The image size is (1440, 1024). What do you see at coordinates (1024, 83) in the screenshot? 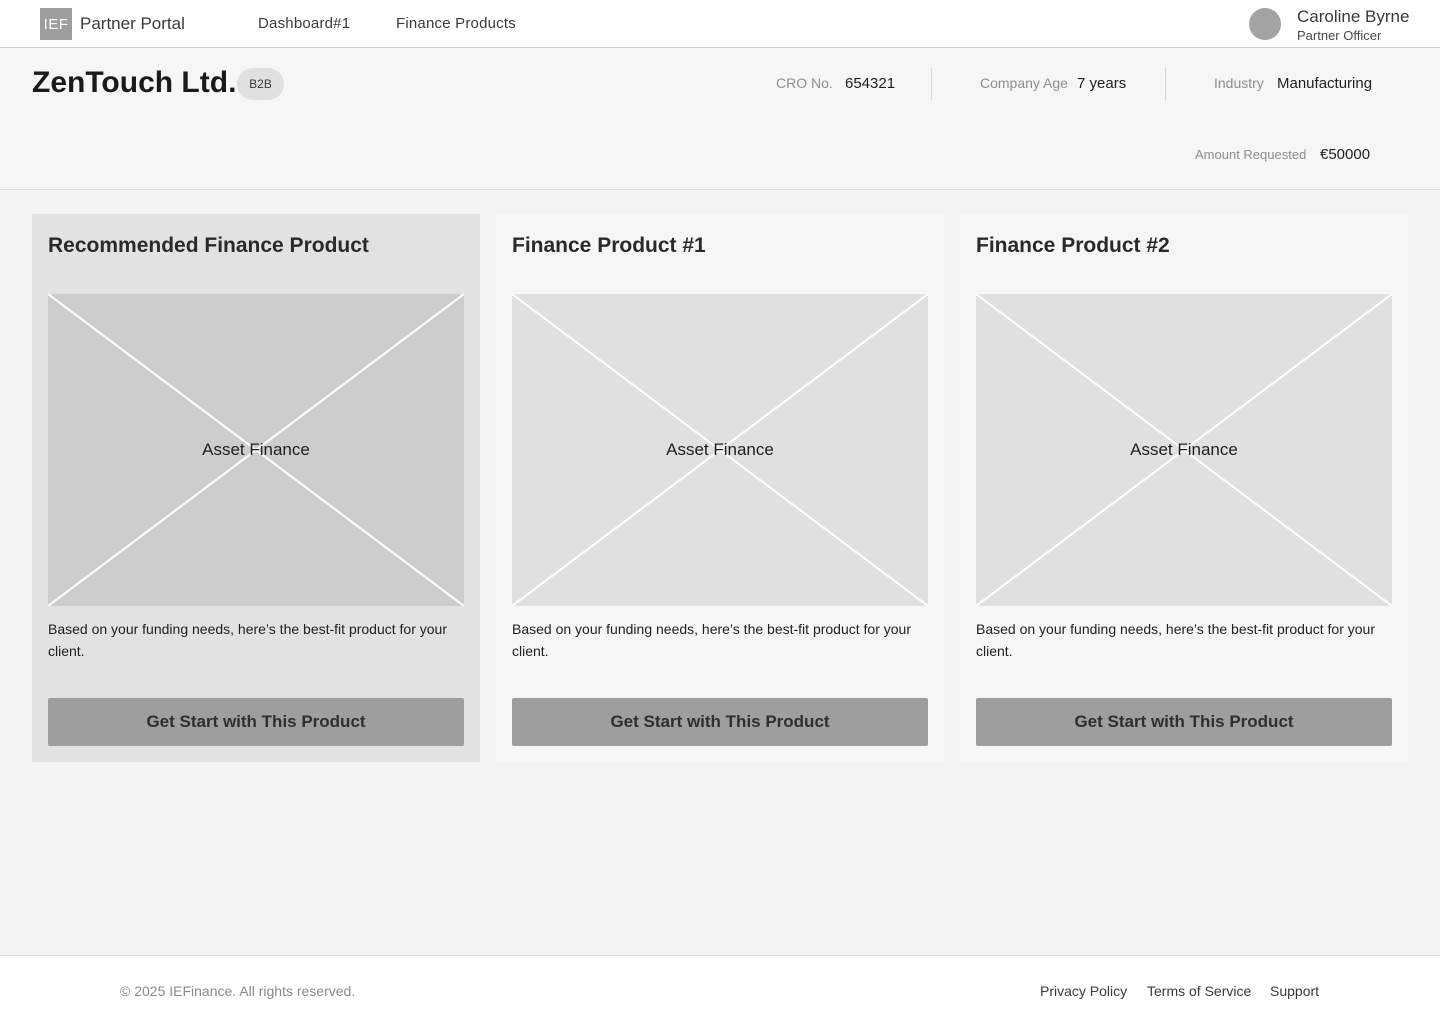
I see `company-age-label: Company Age` at bounding box center [1024, 83].